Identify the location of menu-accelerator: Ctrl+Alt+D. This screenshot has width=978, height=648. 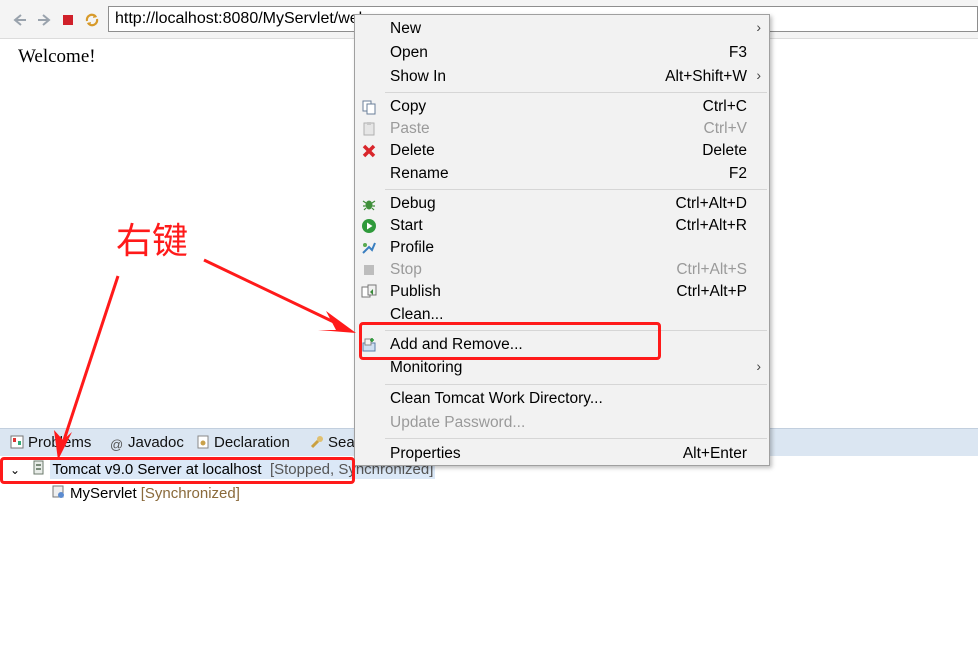
(711, 203).